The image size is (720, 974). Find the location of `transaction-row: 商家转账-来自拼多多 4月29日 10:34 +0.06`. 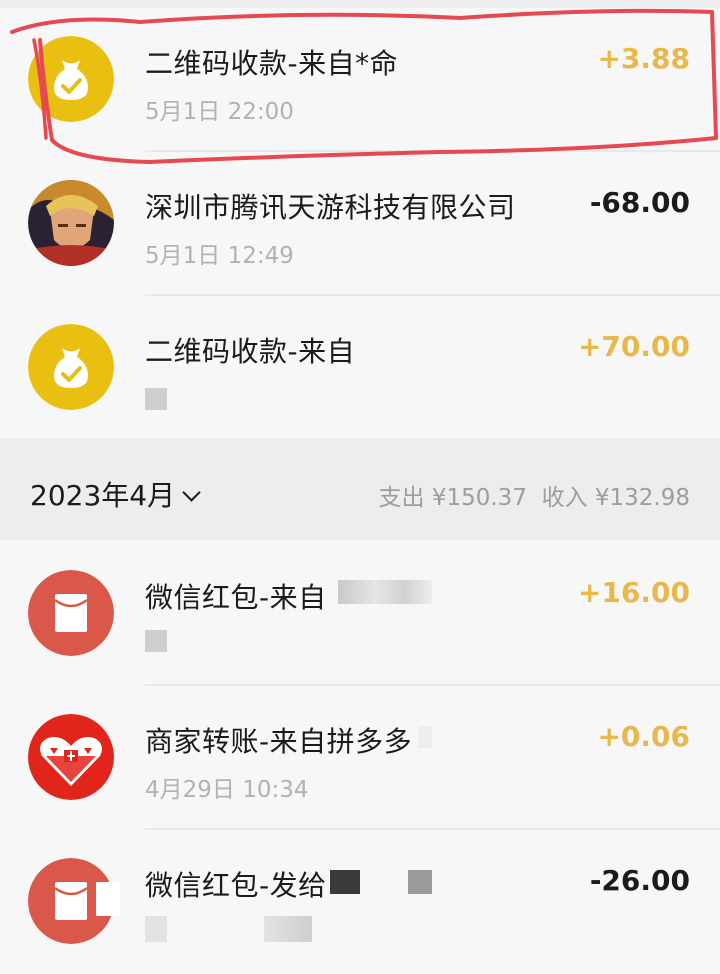

transaction-row: 商家转账-来自拼多多 4月29日 10:34 +0.06 is located at coordinates (360, 758).